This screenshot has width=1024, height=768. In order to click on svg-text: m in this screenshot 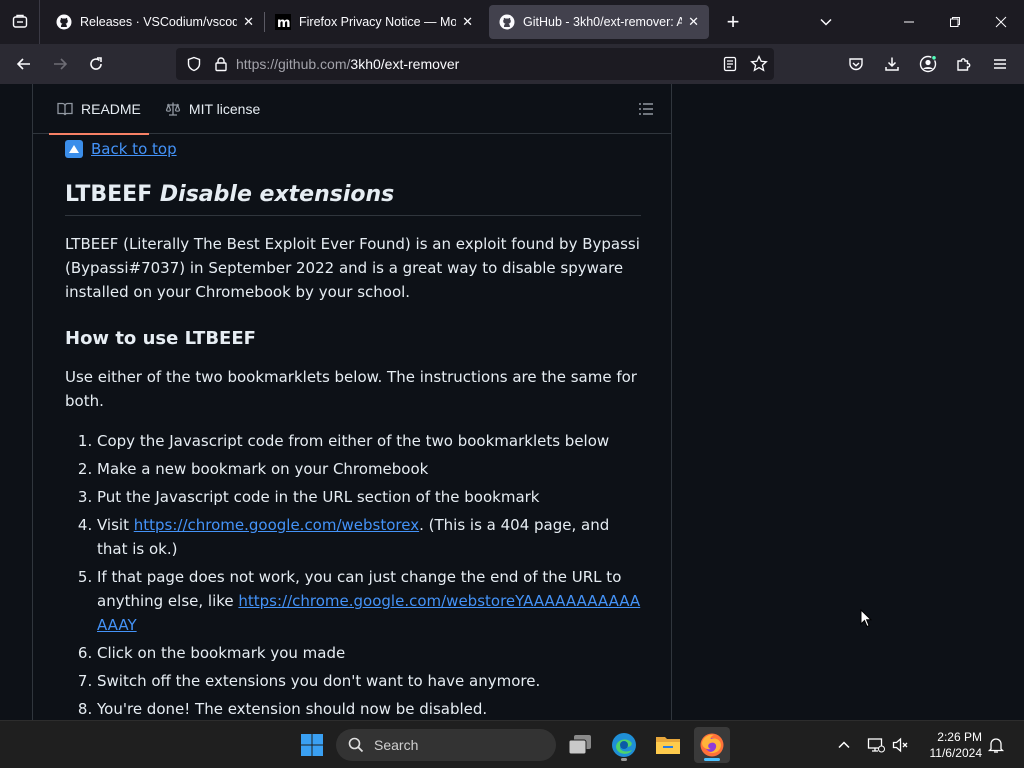, I will do `click(284, 23)`.